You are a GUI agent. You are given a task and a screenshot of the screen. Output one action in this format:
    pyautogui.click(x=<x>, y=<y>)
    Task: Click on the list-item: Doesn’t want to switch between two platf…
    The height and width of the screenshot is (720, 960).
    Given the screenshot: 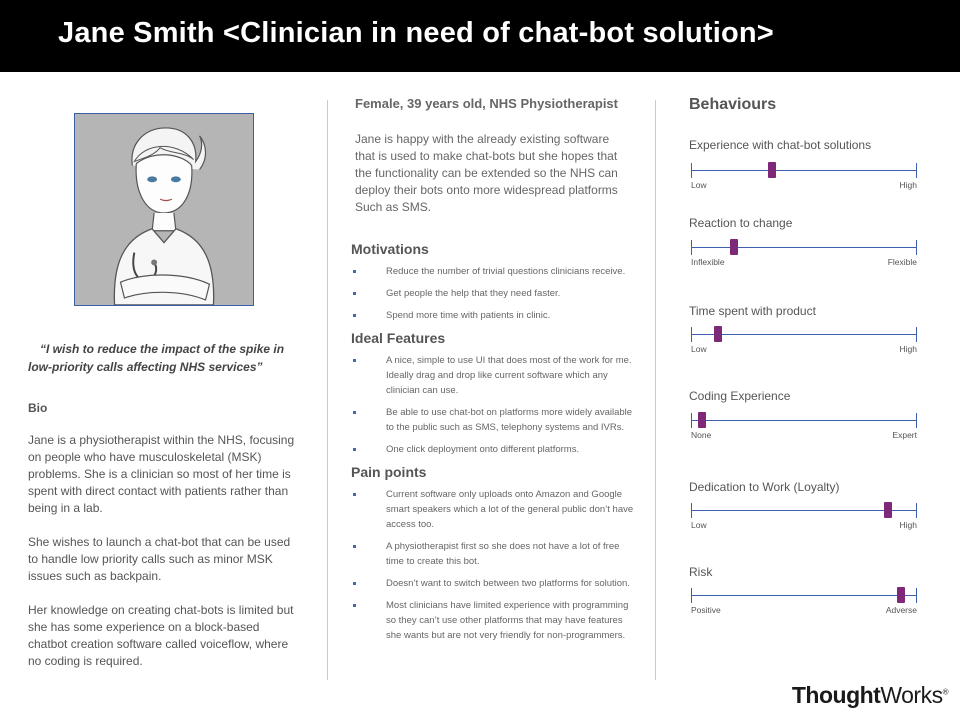 What is the action you would take?
    pyautogui.click(x=493, y=583)
    